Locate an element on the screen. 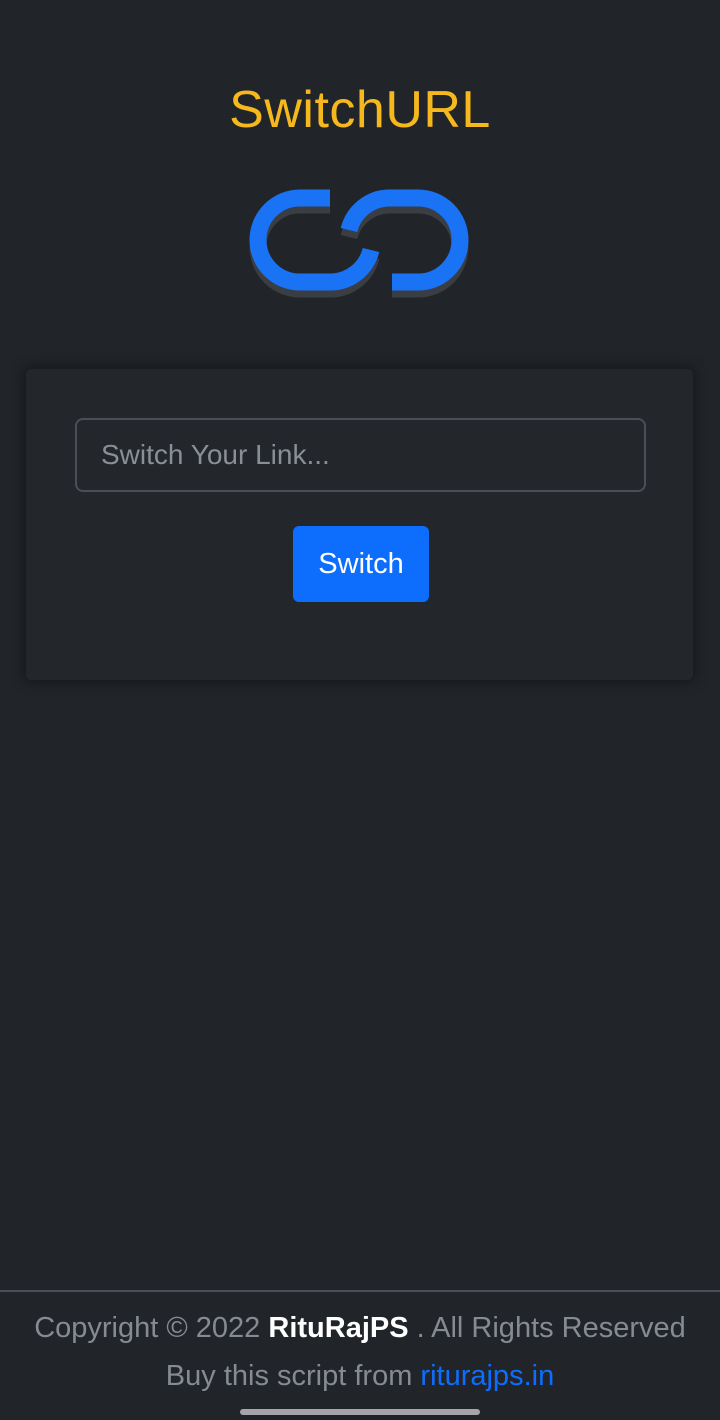 The image size is (720, 1420). home-indicator is located at coordinates (360, 1412).